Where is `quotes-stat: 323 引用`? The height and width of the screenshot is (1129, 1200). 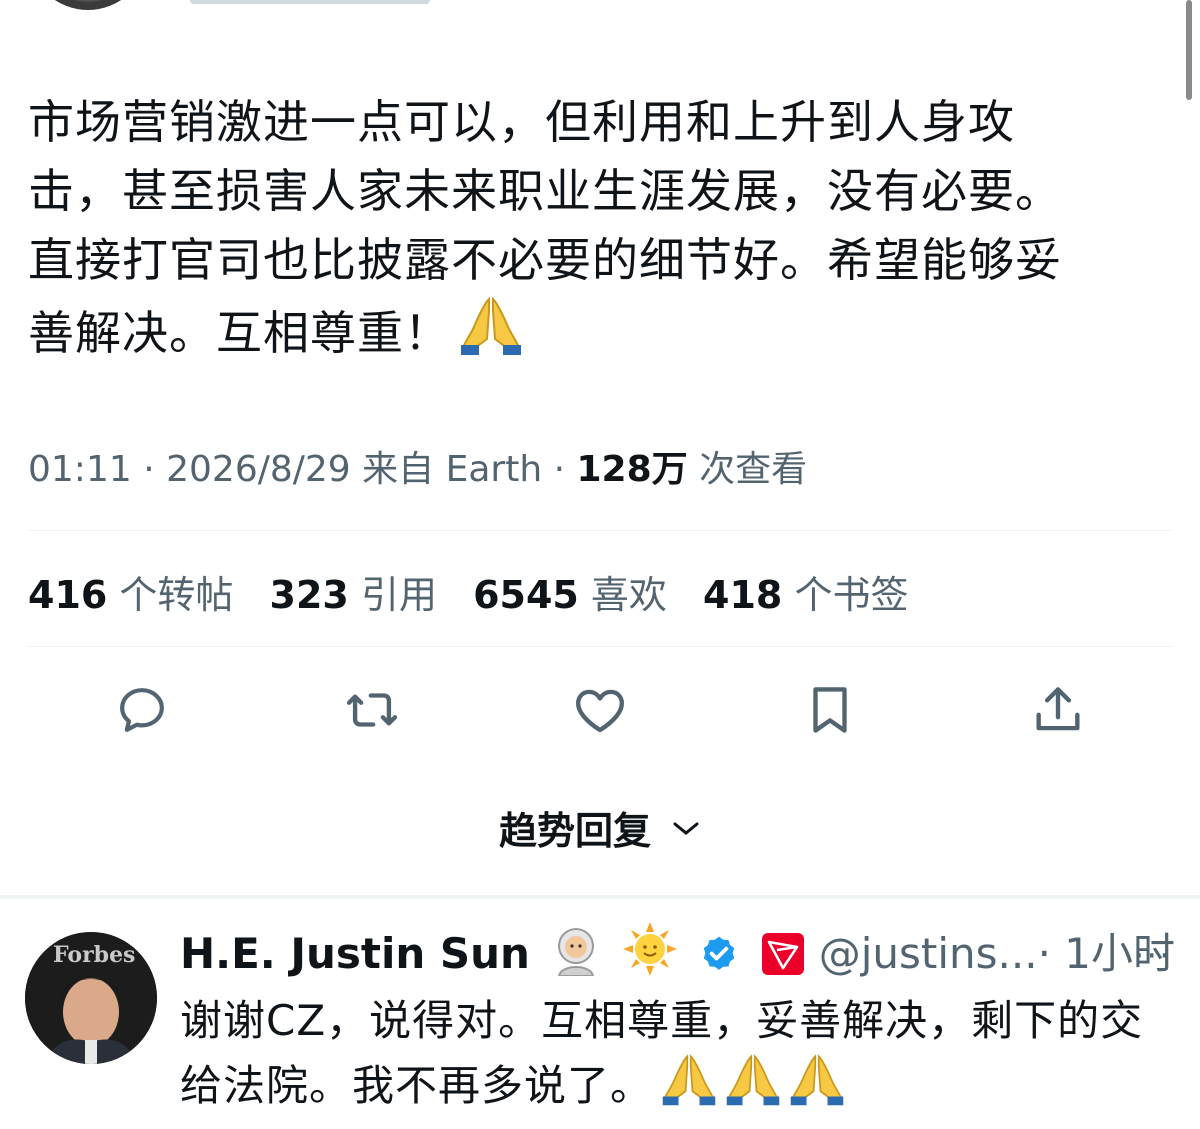 quotes-stat: 323 引用 is located at coordinates (353, 595).